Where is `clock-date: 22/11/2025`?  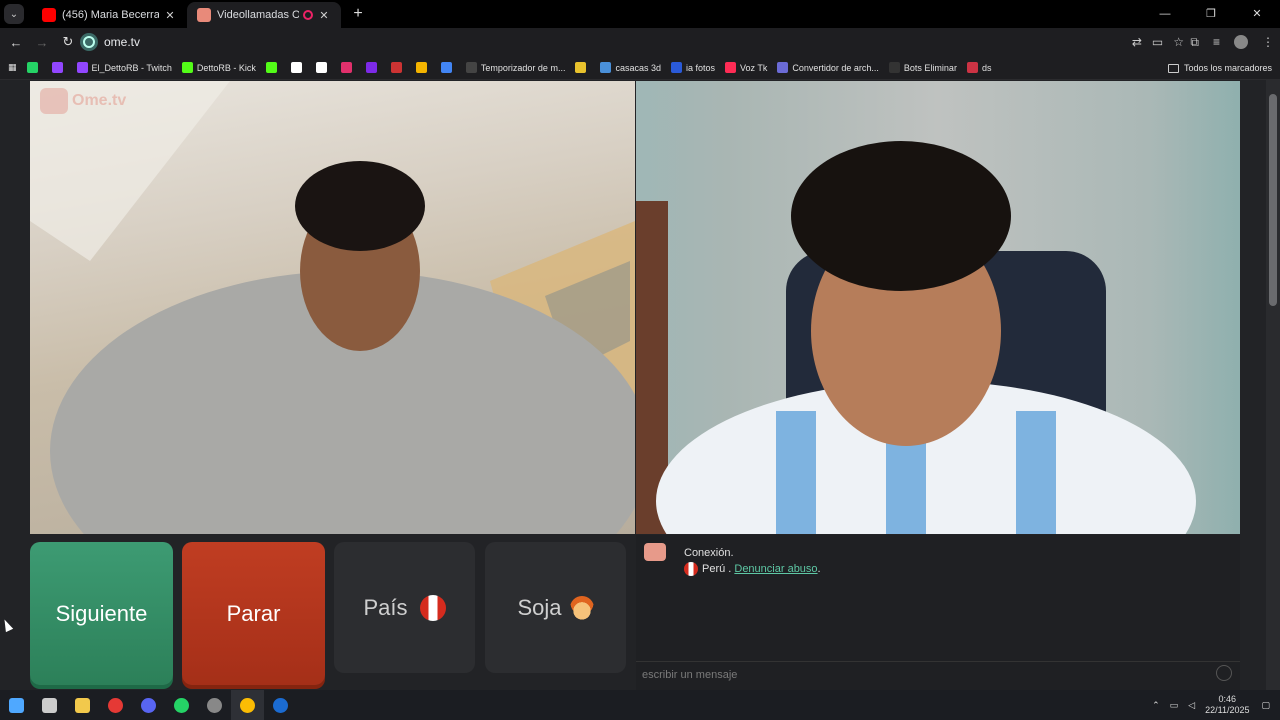 clock-date: 22/11/2025 is located at coordinates (1227, 710).